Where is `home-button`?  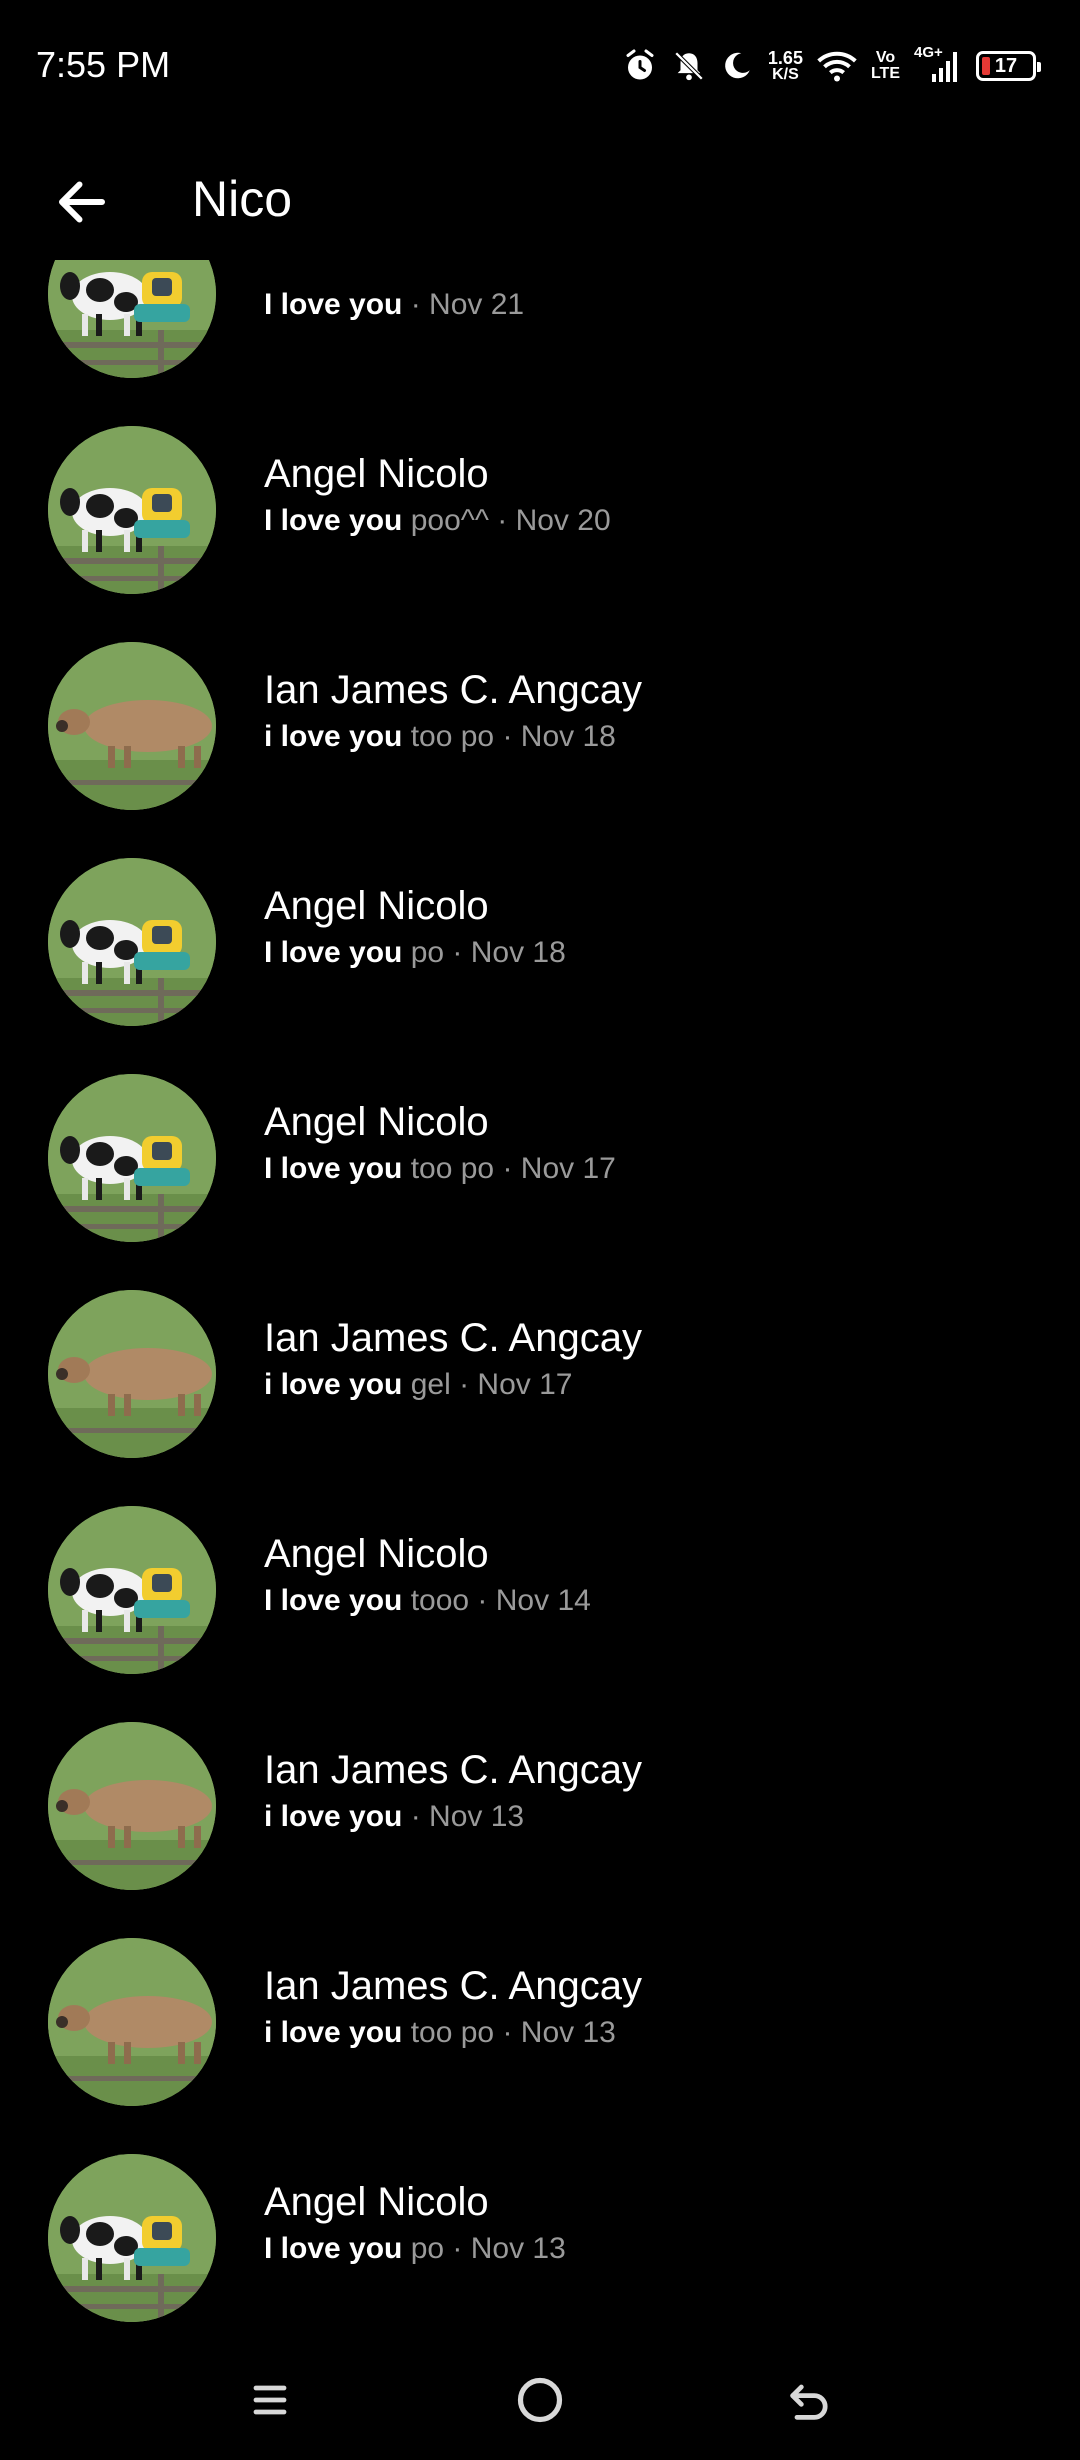 home-button is located at coordinates (540, 2400).